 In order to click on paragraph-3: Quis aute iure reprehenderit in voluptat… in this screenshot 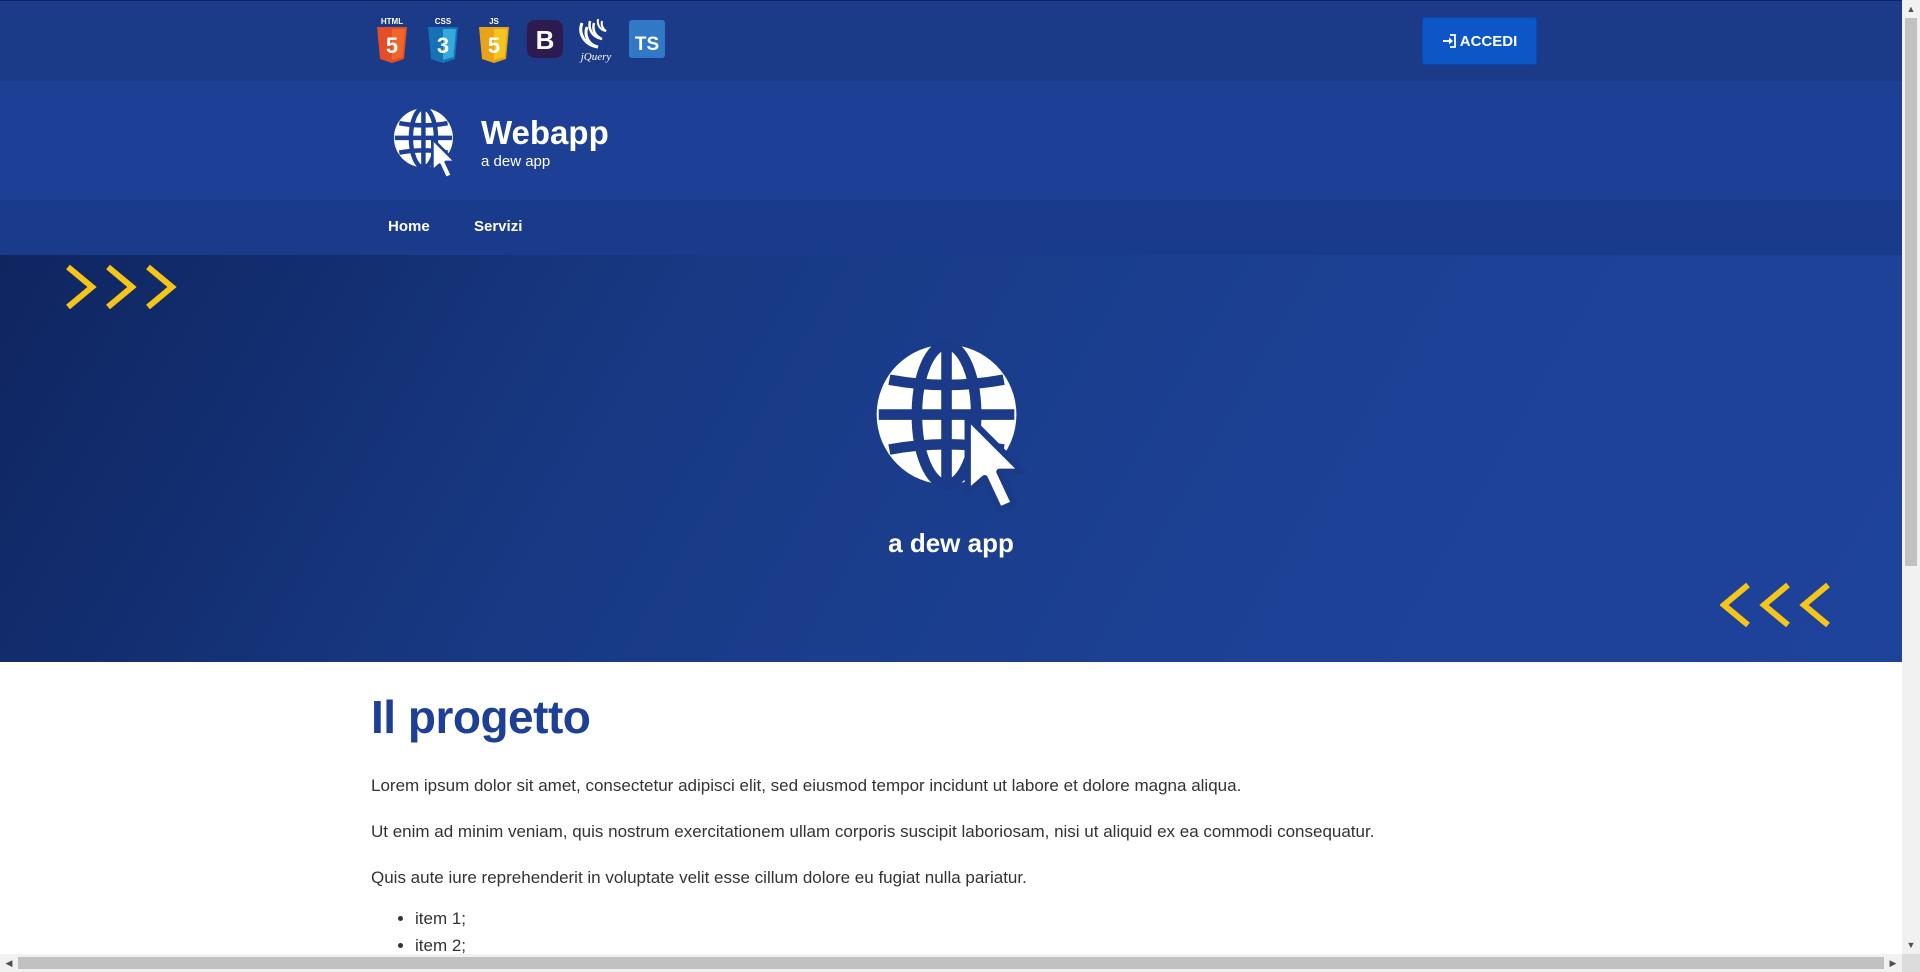, I will do `click(699, 877)`.